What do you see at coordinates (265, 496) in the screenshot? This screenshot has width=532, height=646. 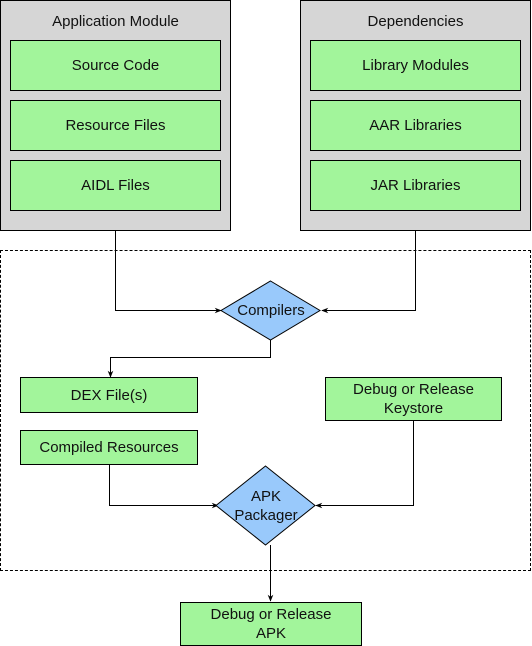 I see `apk-packager-label-line1: APK` at bounding box center [265, 496].